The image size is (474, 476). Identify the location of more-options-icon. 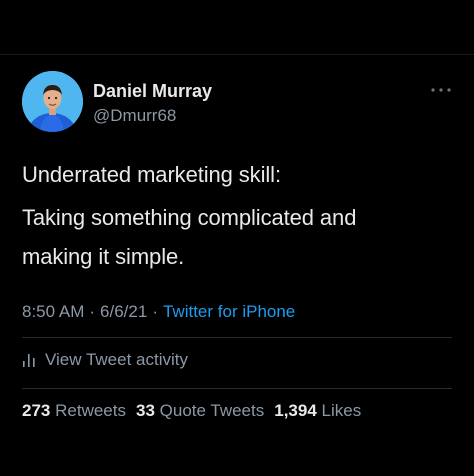
(441, 90).